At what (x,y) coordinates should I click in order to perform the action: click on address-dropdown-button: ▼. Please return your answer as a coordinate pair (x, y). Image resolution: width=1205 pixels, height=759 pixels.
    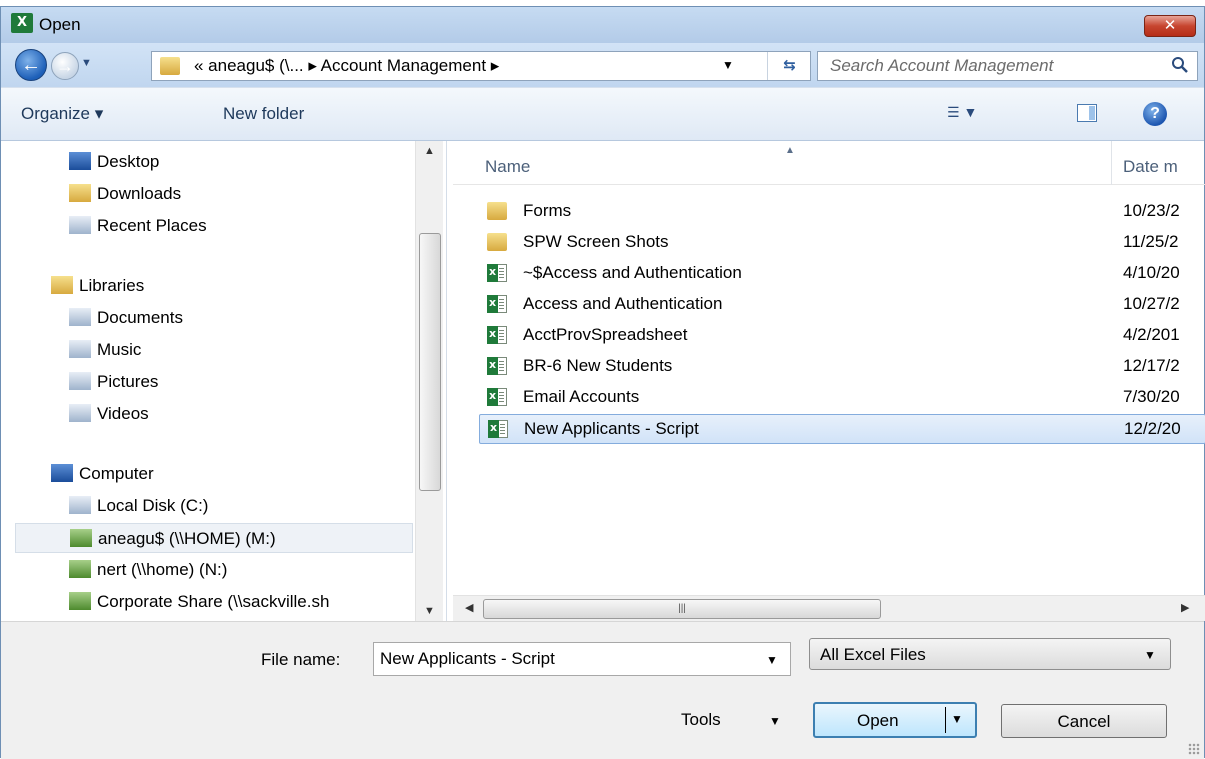
    Looking at the image, I should click on (728, 65).